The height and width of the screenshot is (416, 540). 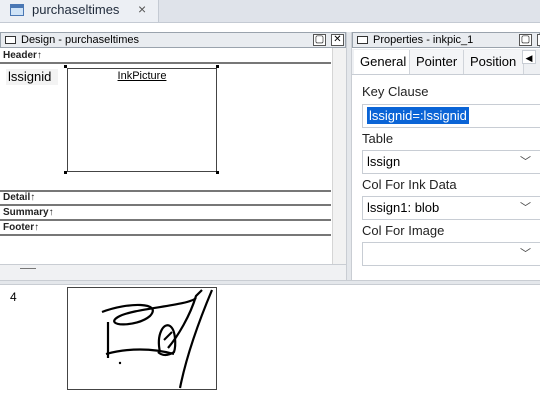 I want to click on table-select: lssign ﹀, so click(x=451, y=162).